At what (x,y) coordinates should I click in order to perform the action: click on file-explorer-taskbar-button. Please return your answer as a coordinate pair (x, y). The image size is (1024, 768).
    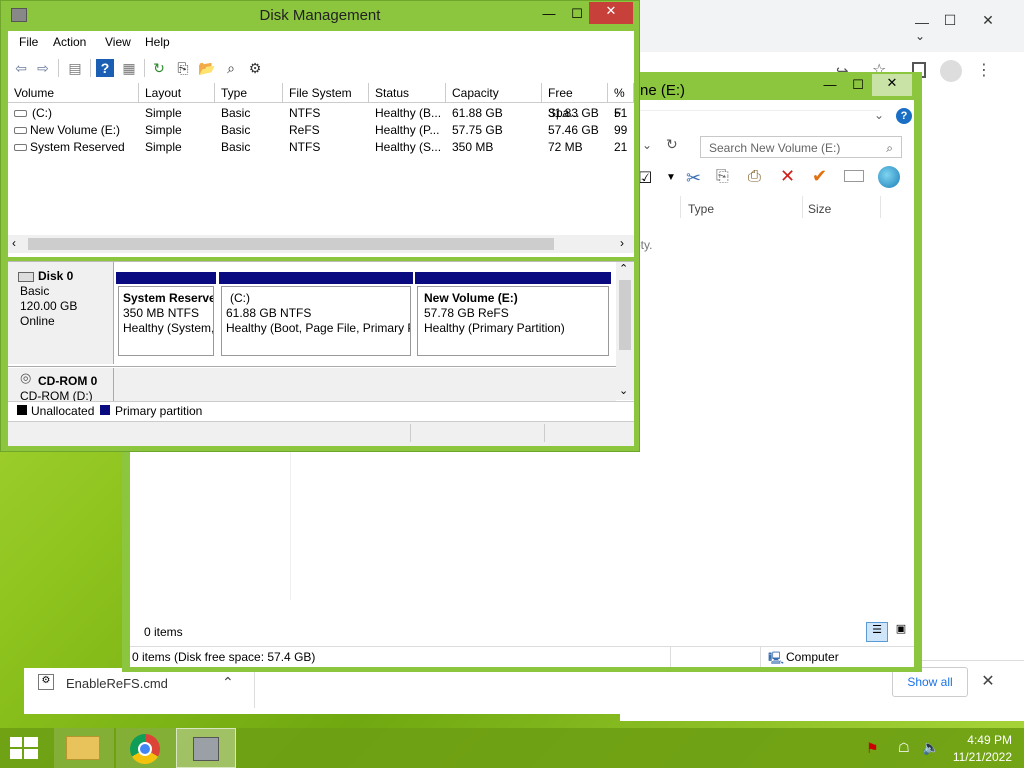
    Looking at the image, I should click on (84, 748).